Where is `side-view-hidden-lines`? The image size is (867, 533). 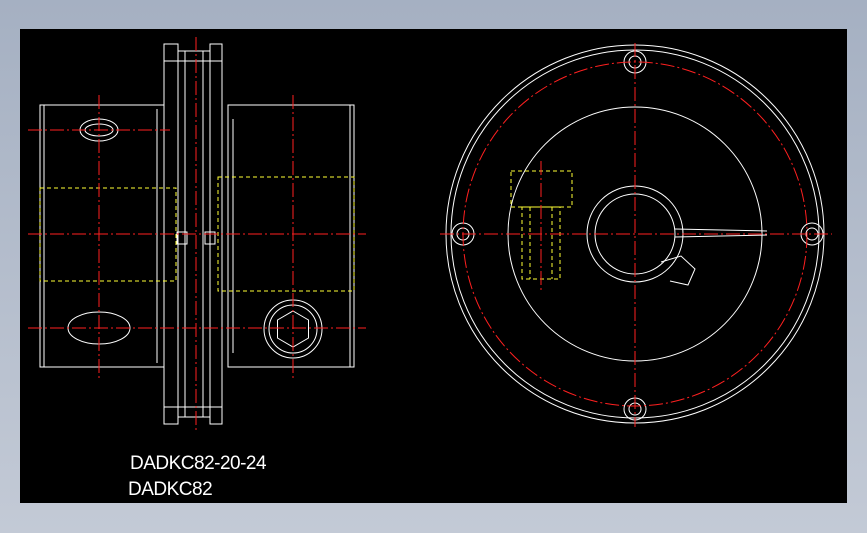 side-view-hidden-lines is located at coordinates (197, 234).